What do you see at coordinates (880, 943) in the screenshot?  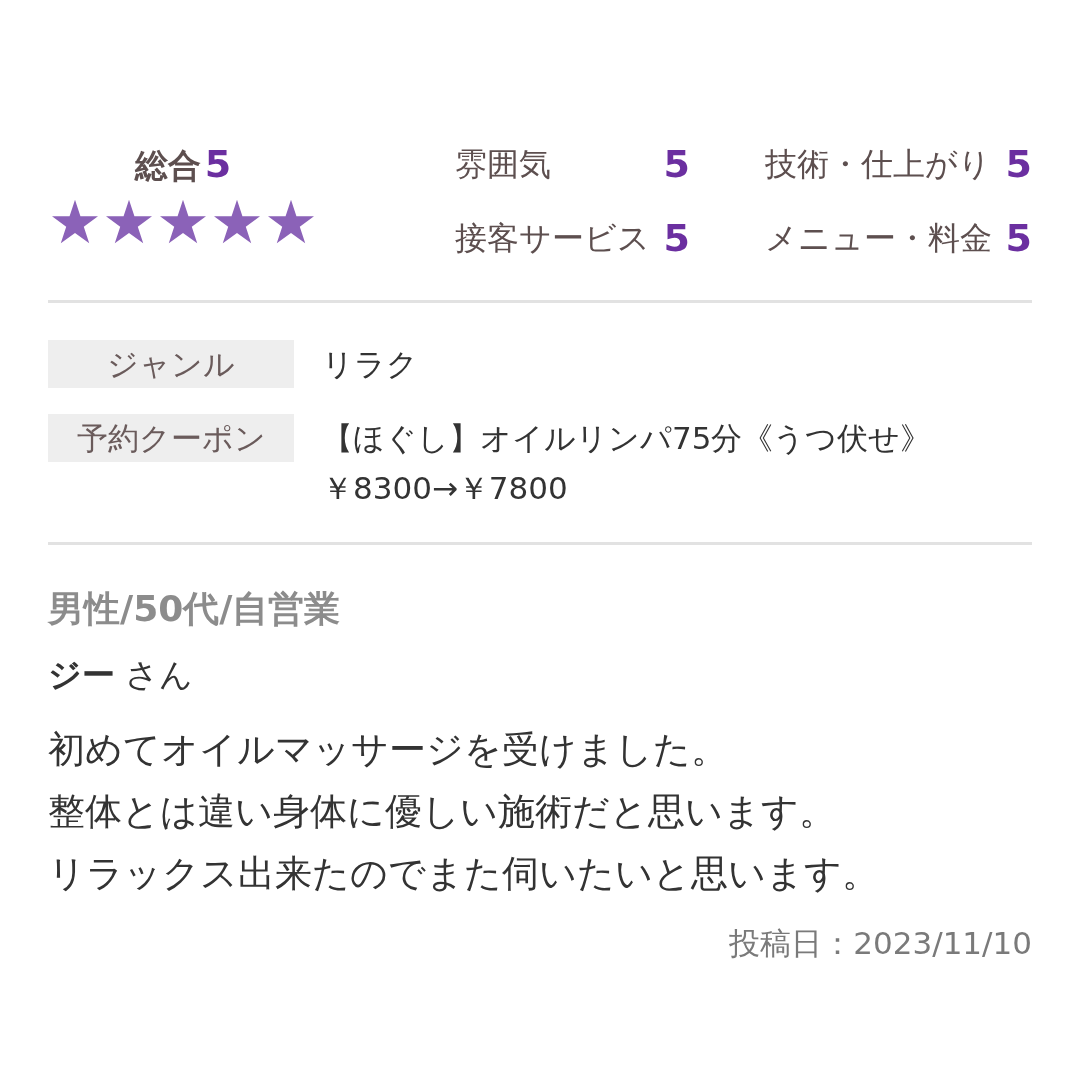 I see `posted-date: 投稿日：2023/11/10` at bounding box center [880, 943].